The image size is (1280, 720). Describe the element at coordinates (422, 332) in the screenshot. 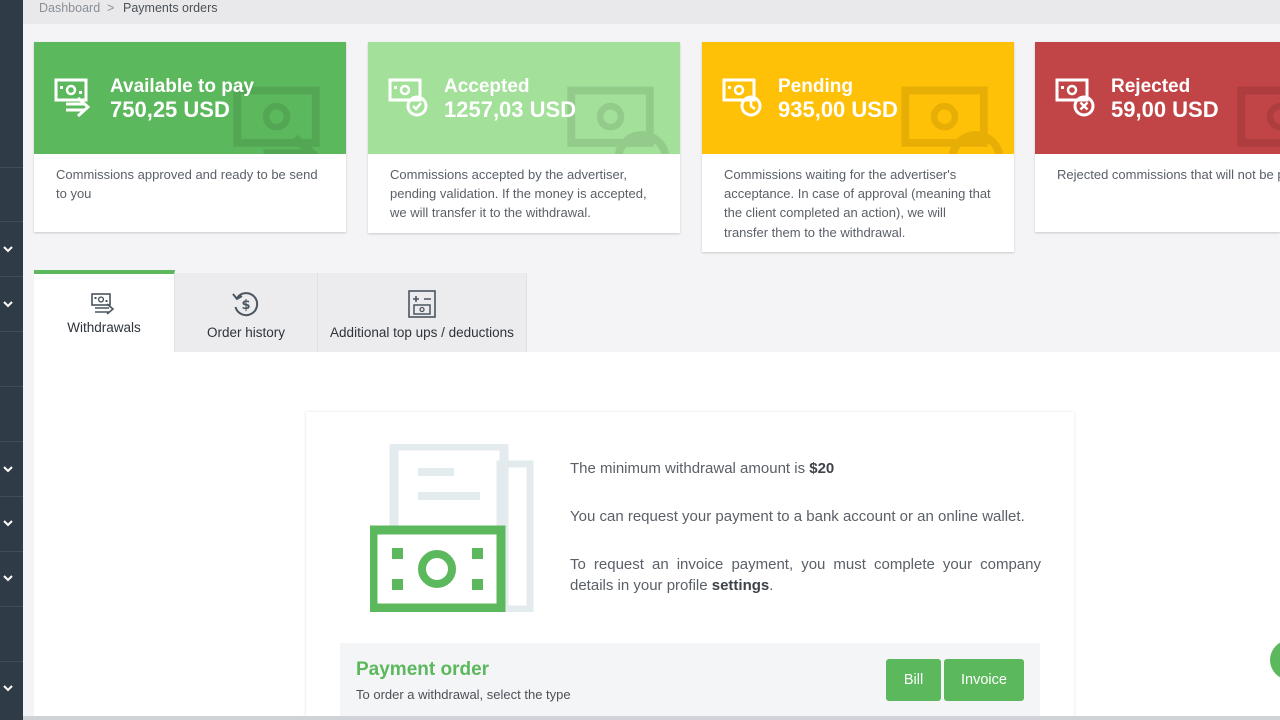

I see `tab-label: Additional top ups / deductions` at that location.